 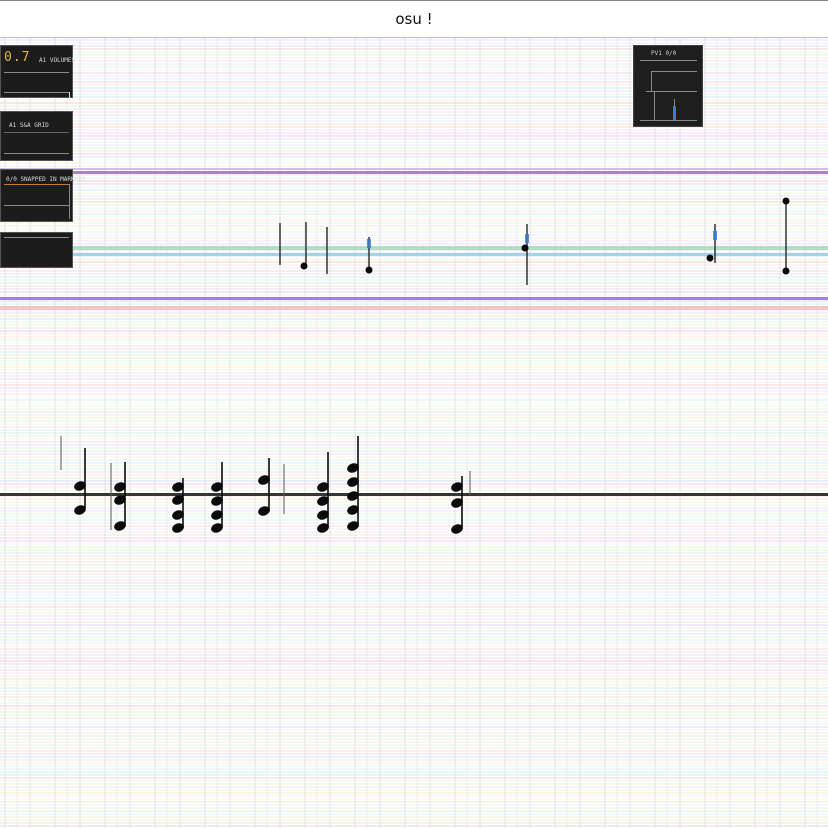 What do you see at coordinates (29, 125) in the screenshot?
I see `panel-label: A1 S&A GRID` at bounding box center [29, 125].